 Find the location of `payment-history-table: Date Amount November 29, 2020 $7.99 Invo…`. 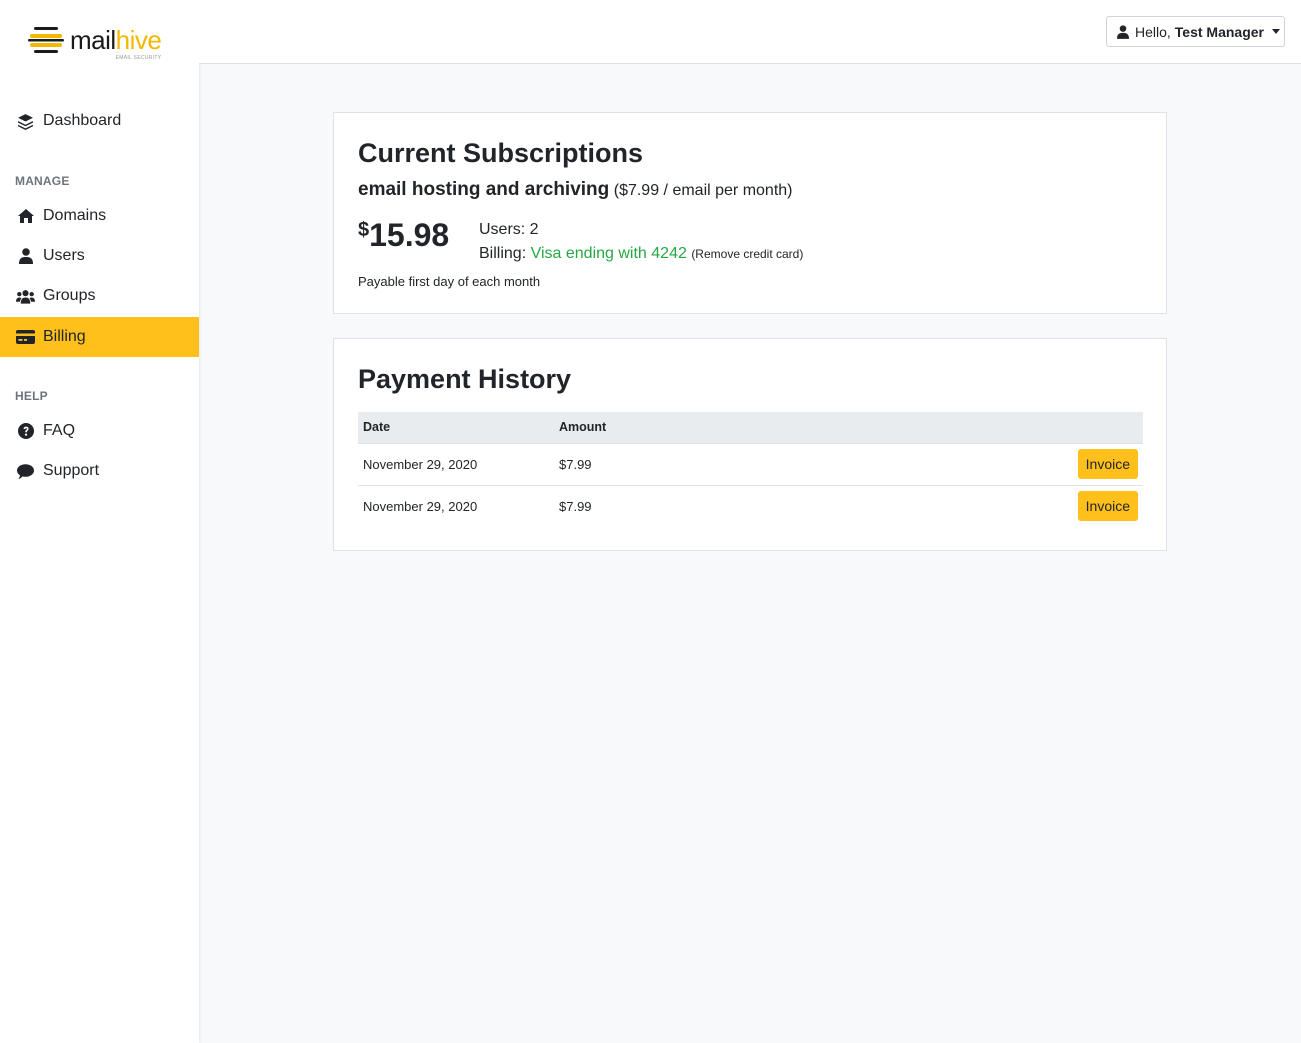

payment-history-table: Date Amount November 29, 2020 $7.99 Invo… is located at coordinates (750, 469).